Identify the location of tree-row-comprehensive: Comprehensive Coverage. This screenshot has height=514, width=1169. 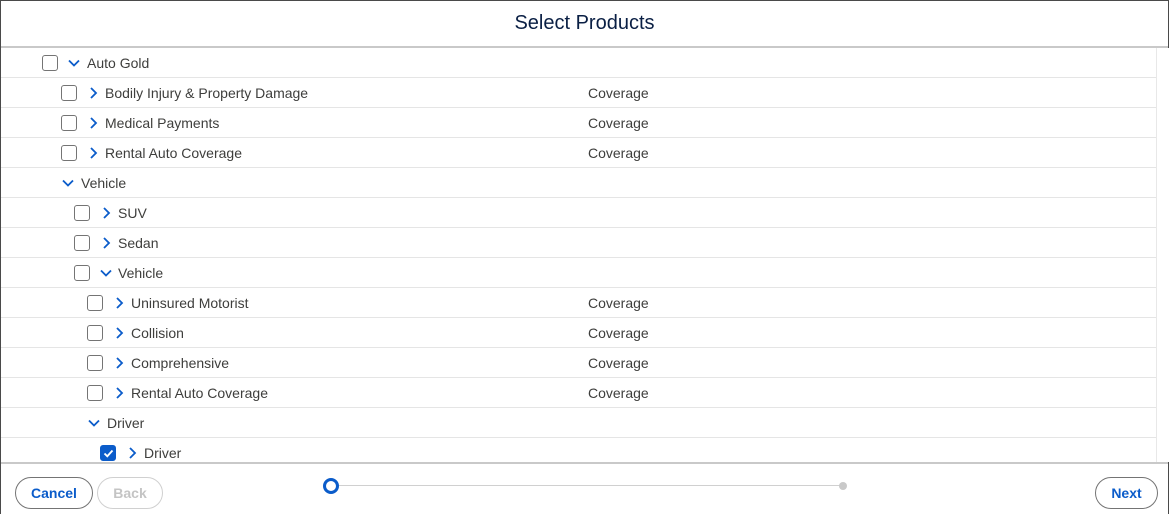
(578, 363).